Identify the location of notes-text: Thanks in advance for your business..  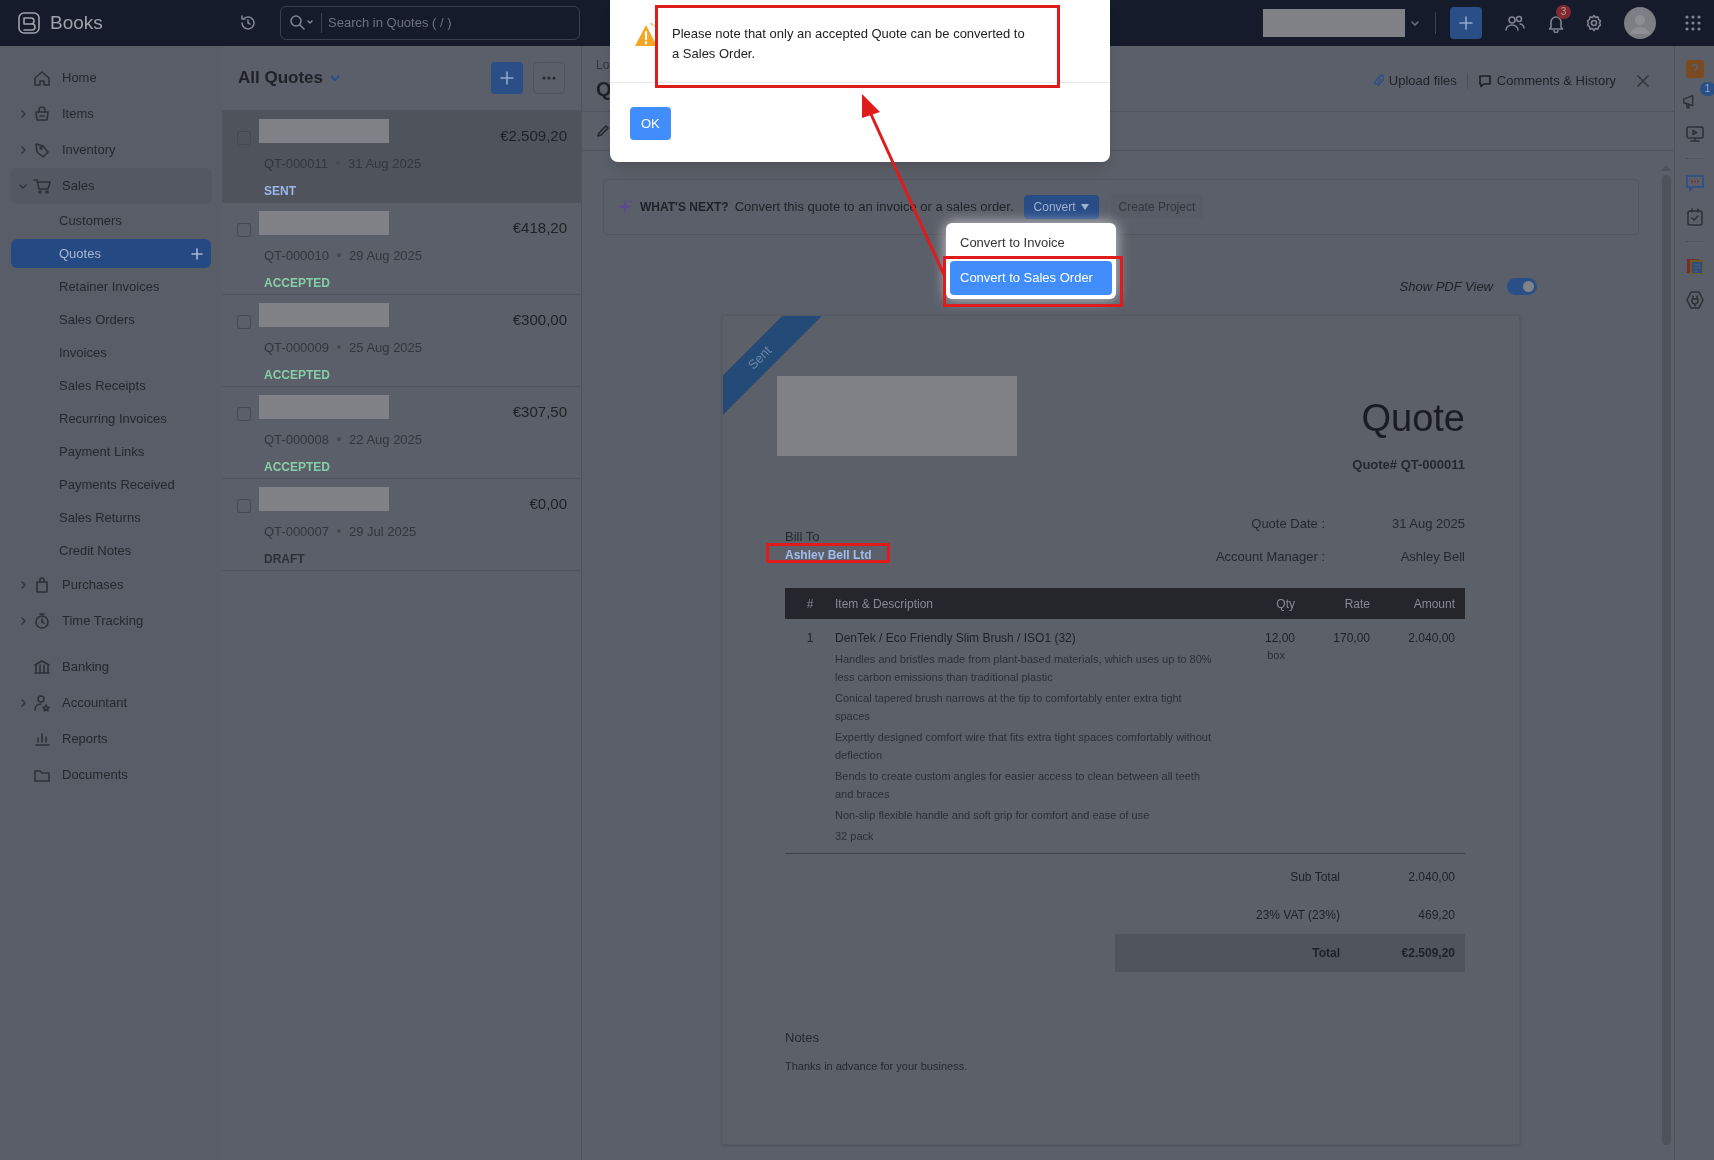
(877, 1066).